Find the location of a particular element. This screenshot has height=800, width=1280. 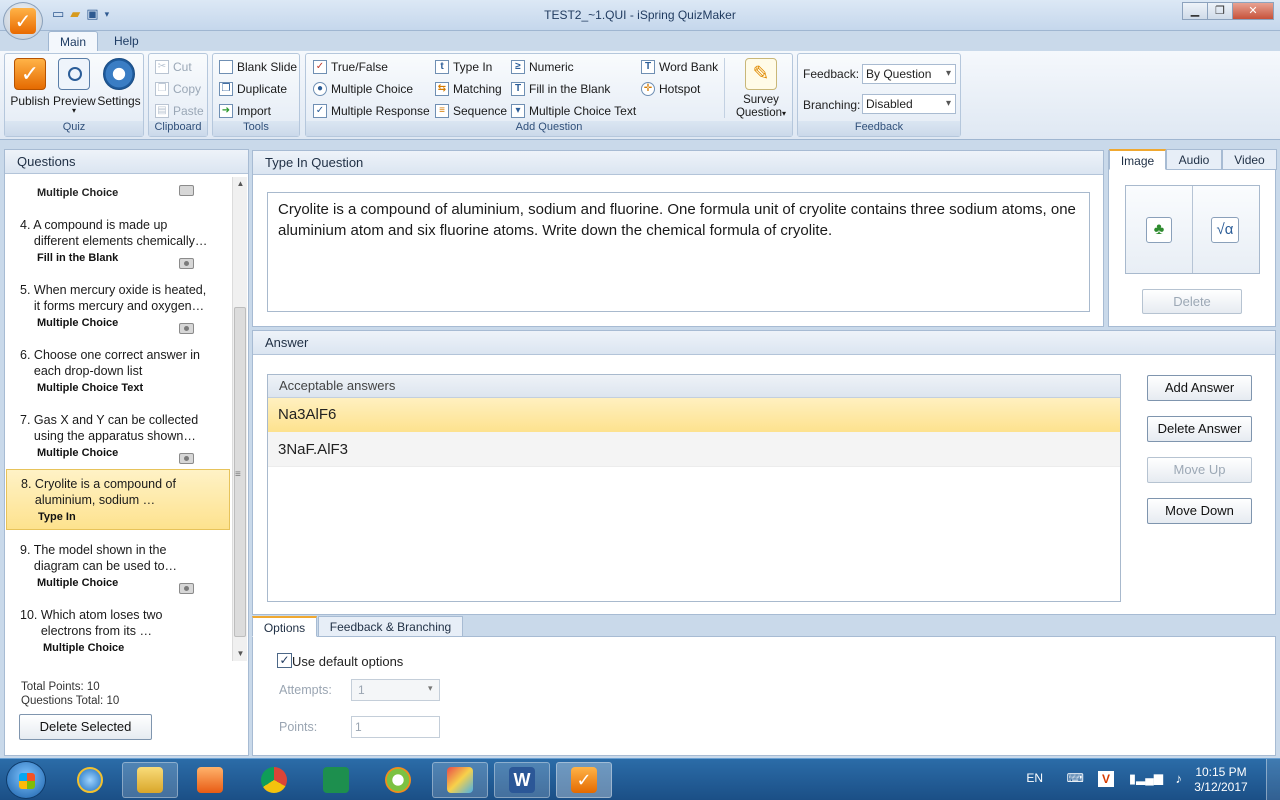

multiple-choice-button: ● Multiple Choice is located at coordinates (363, 89).